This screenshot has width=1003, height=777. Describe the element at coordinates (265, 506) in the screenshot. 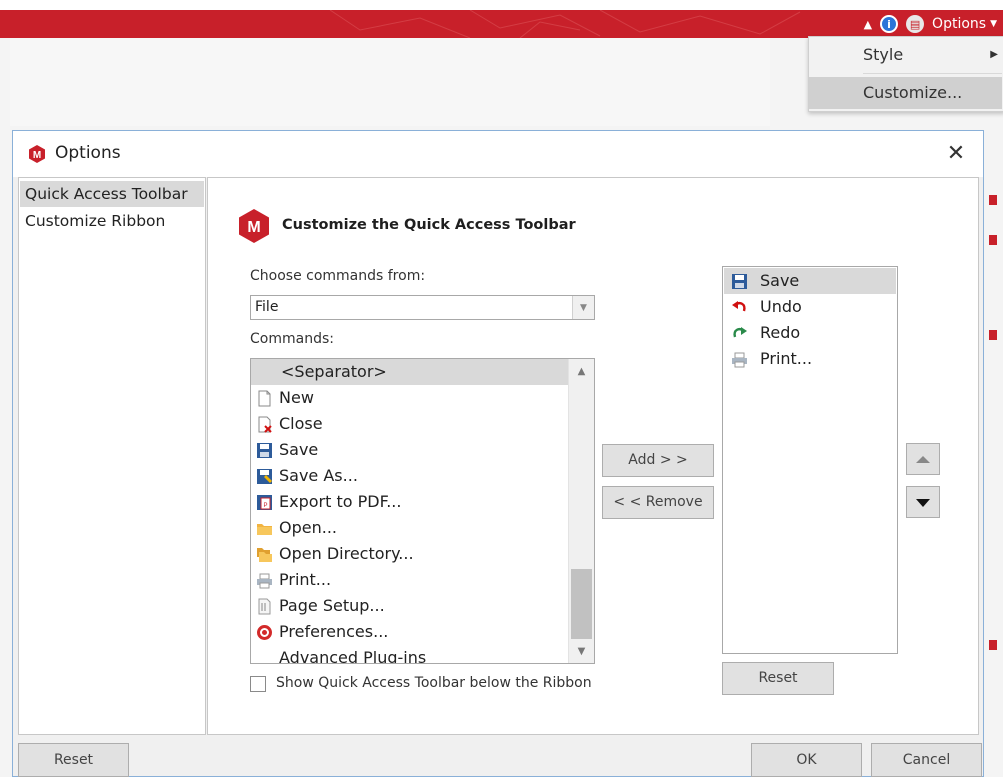

I see `svg-text: P` at that location.